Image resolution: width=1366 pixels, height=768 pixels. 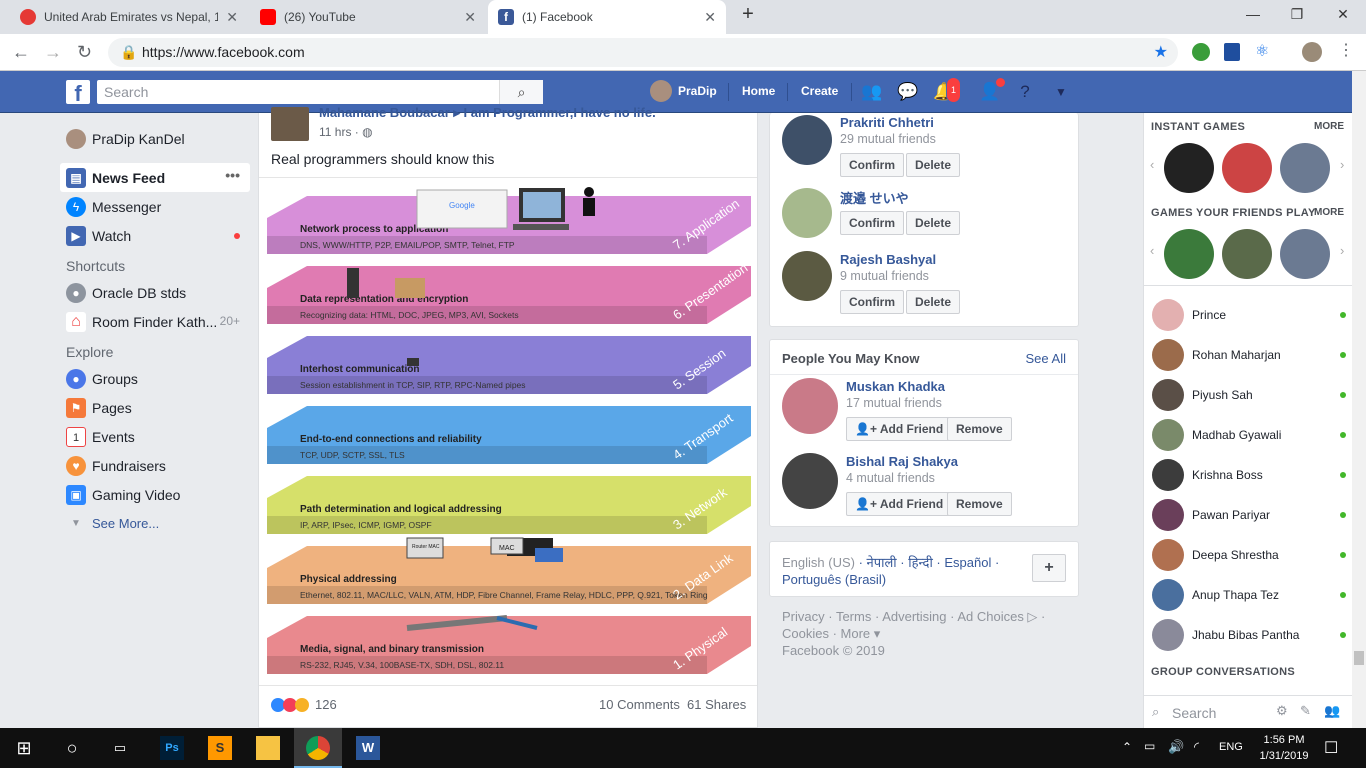 What do you see at coordinates (1161, 52) in the screenshot?
I see `star-icon: ★` at bounding box center [1161, 52].